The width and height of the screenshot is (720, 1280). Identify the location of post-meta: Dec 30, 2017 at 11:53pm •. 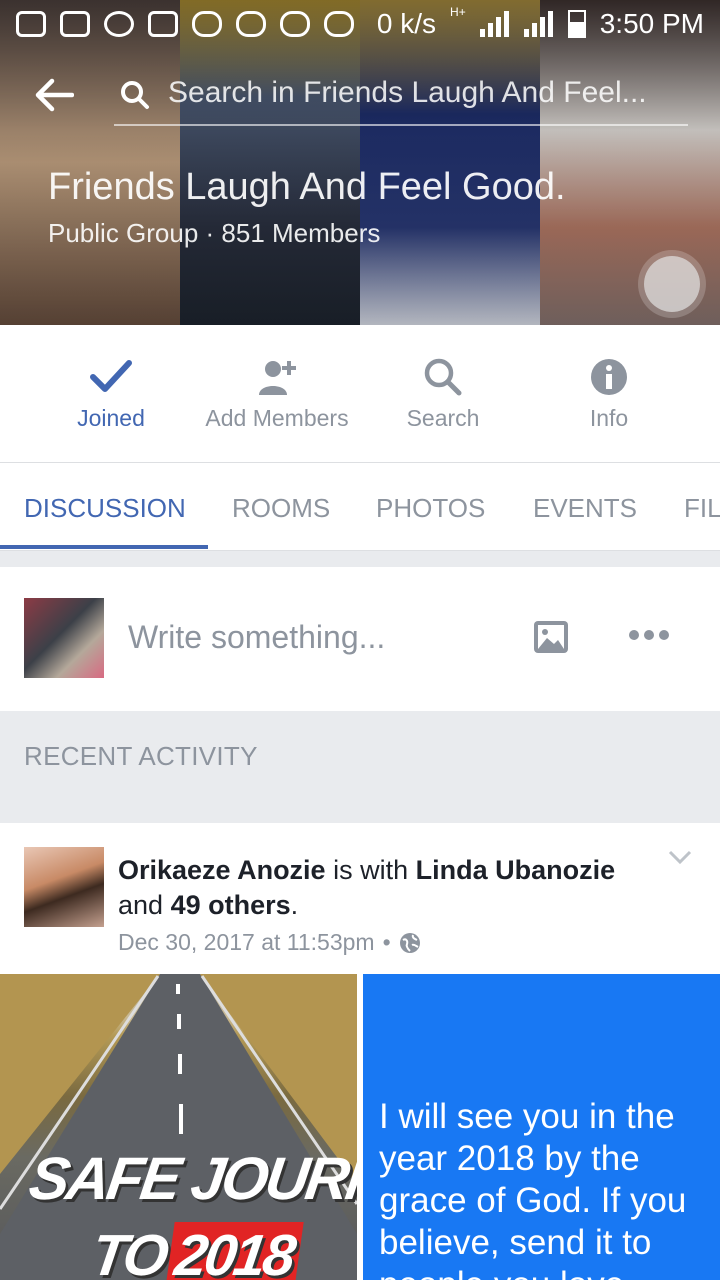
(269, 942).